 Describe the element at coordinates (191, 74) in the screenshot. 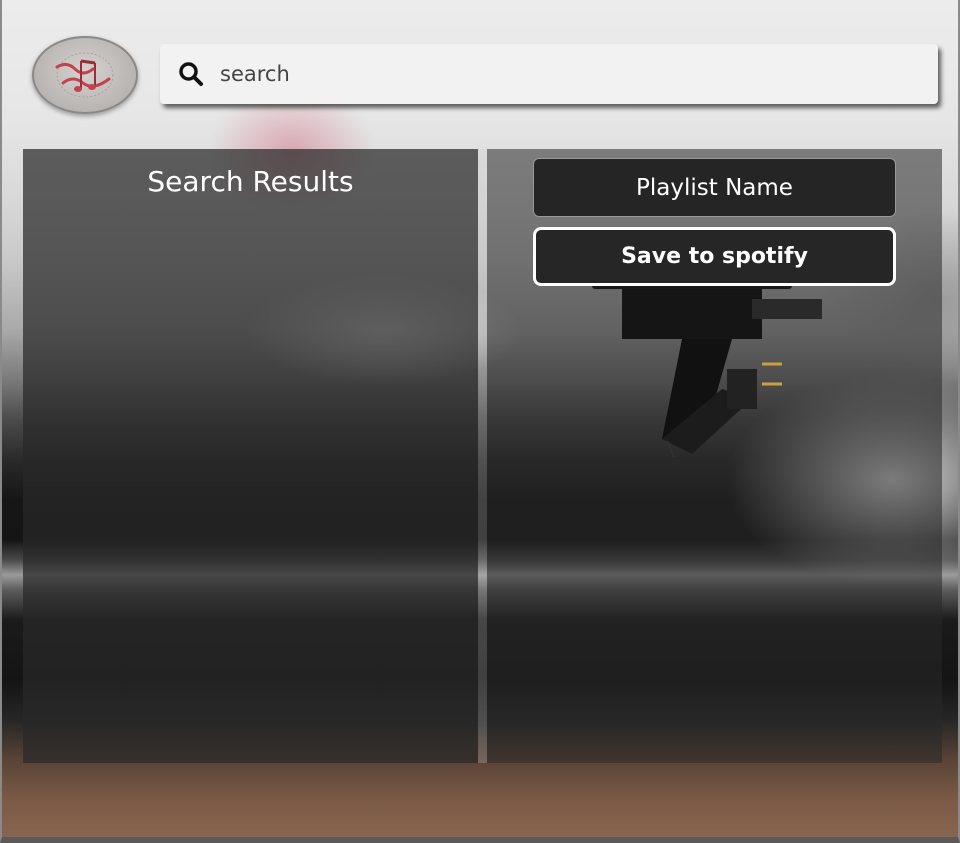

I see `search-icon` at that location.